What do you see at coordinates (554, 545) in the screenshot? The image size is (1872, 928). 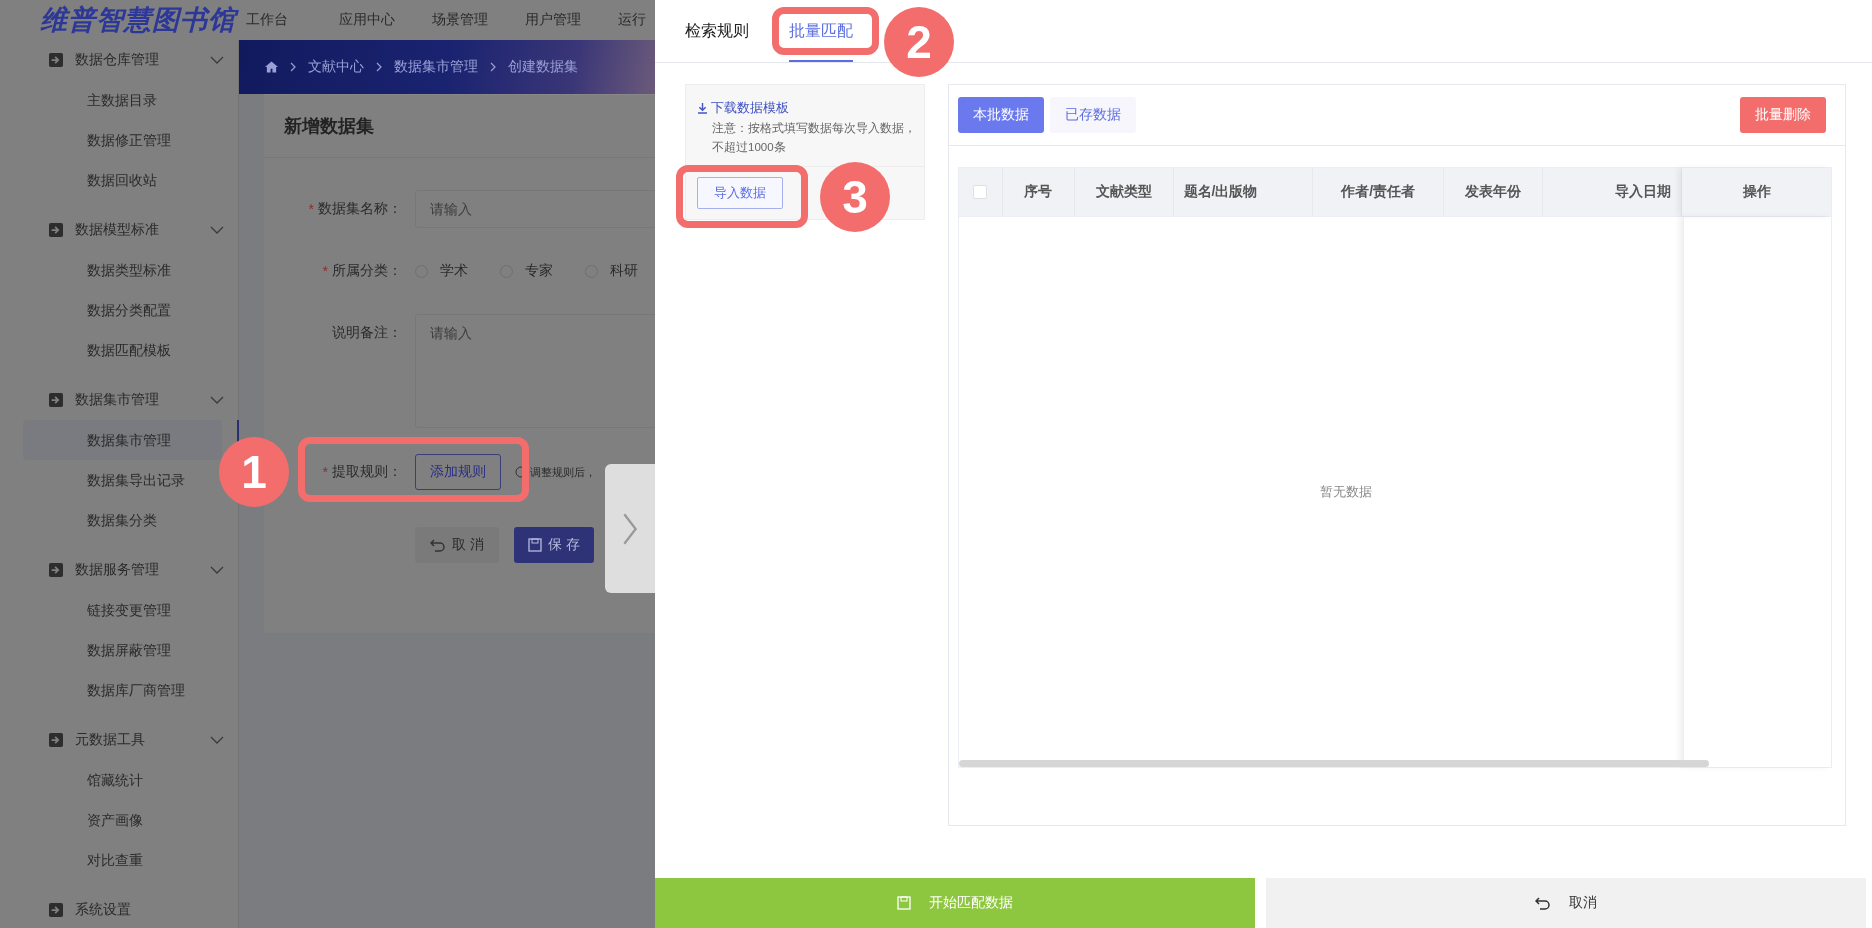 I see `save-button: 保 存` at bounding box center [554, 545].